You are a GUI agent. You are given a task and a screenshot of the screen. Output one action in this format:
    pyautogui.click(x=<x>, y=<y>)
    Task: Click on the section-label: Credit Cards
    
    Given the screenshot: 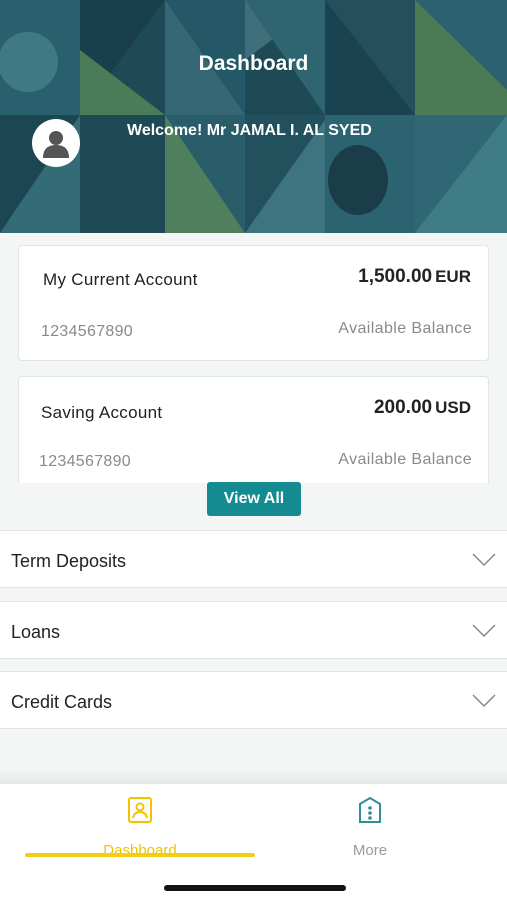 What is the action you would take?
    pyautogui.click(x=62, y=702)
    